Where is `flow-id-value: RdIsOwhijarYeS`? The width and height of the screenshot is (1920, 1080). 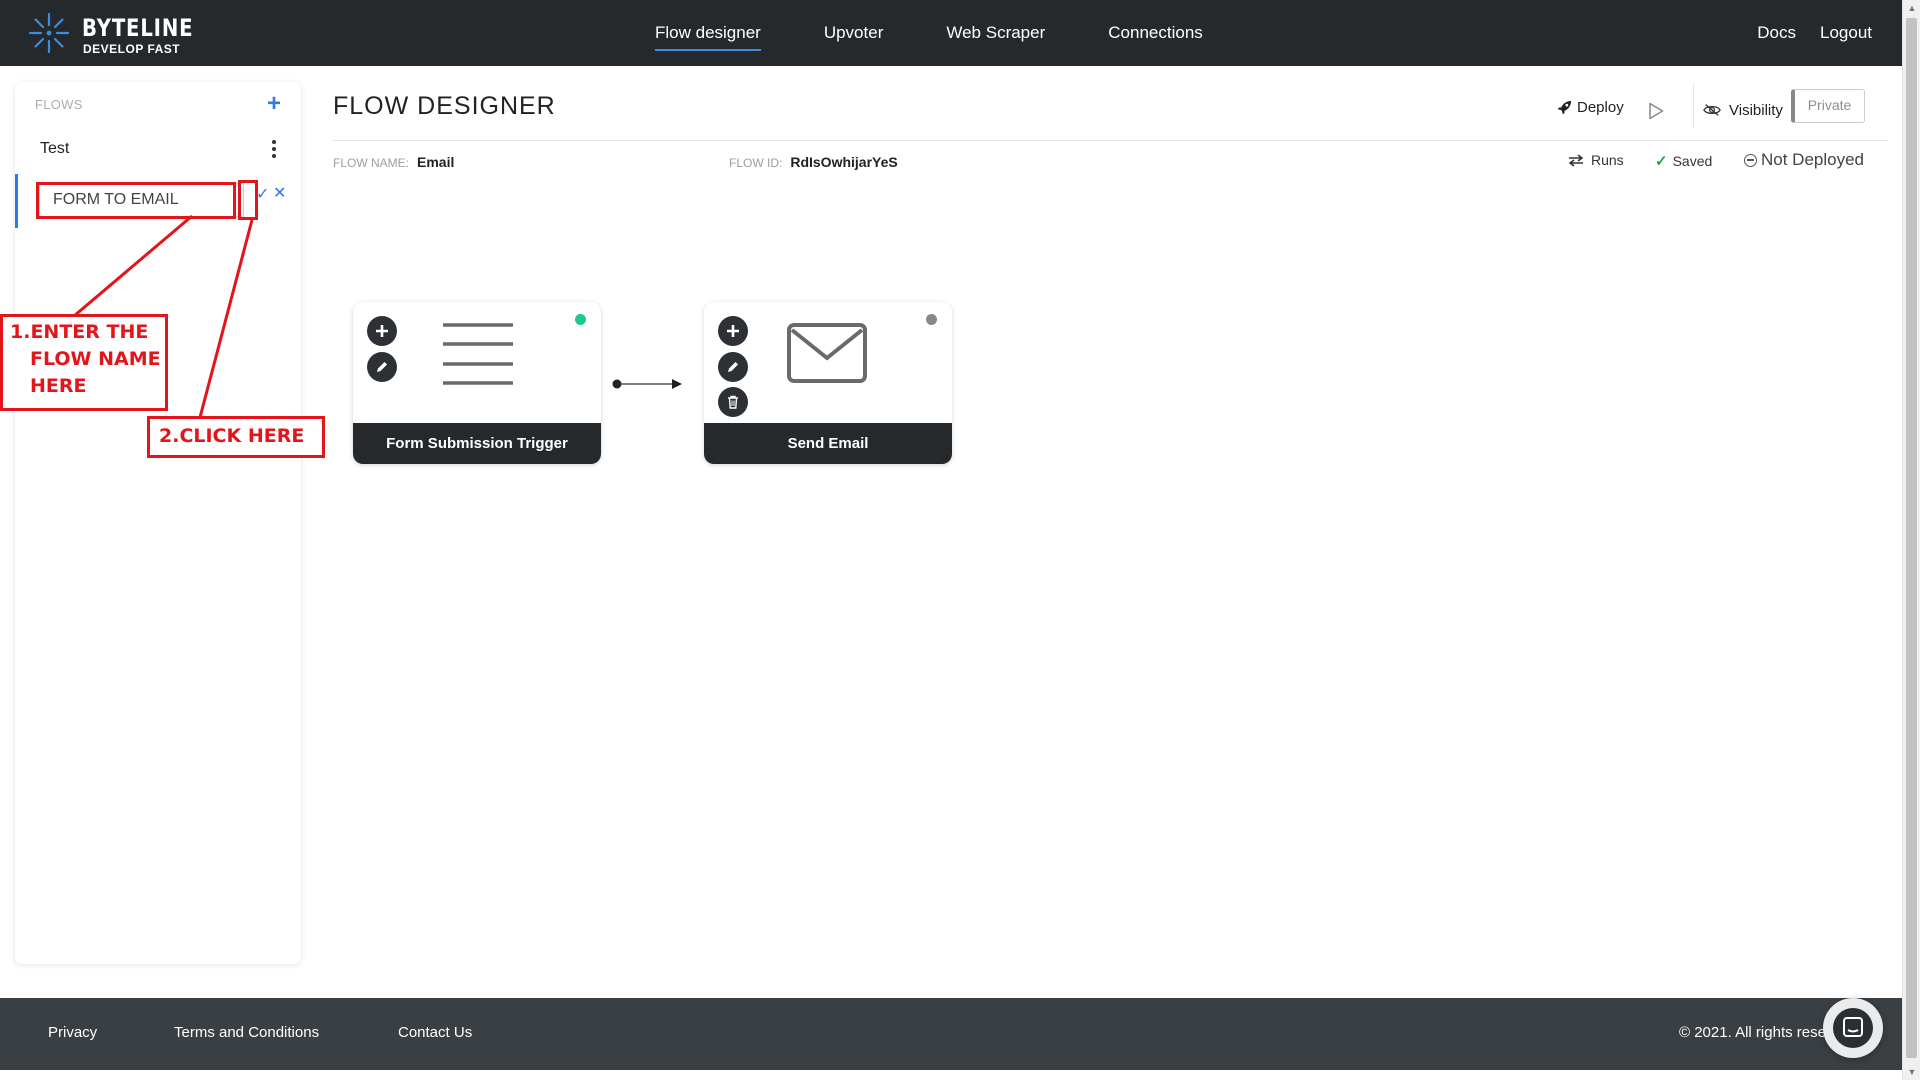
flow-id-value: RdIsOwhijarYeS is located at coordinates (844, 162).